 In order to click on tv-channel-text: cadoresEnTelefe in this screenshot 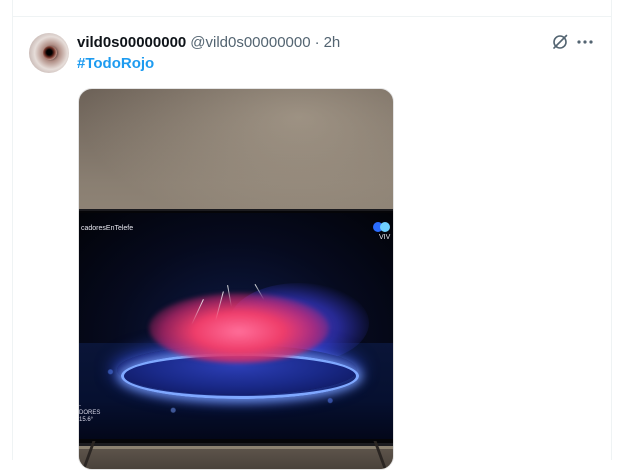, I will do `click(107, 228)`.